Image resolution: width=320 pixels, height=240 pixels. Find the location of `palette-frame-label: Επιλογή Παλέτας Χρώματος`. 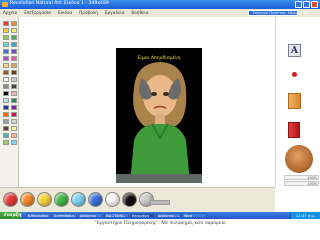

palette-frame-label: Επιλογή Παλέτας Χρώματος is located at coordinates (280, 12).